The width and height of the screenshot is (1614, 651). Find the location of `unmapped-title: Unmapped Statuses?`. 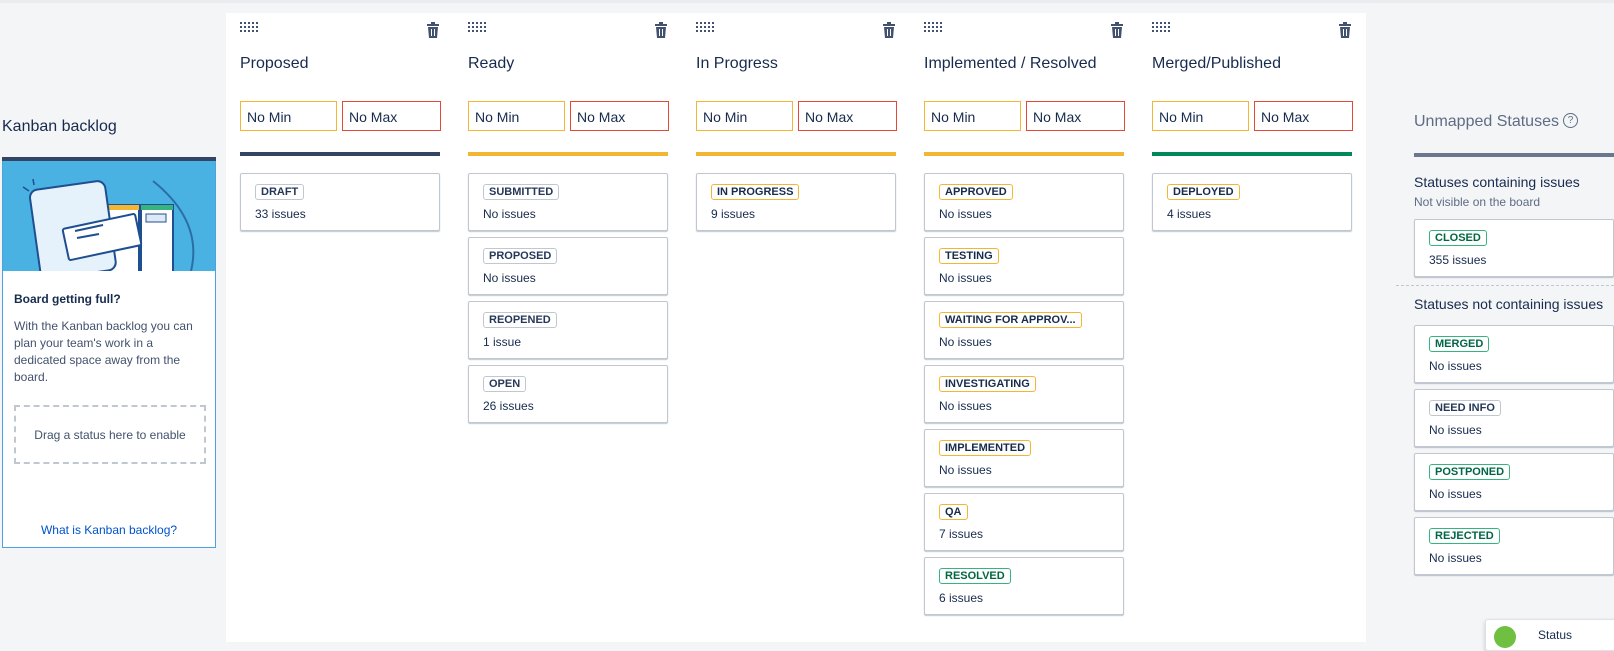

unmapped-title: Unmapped Statuses? is located at coordinates (1496, 122).